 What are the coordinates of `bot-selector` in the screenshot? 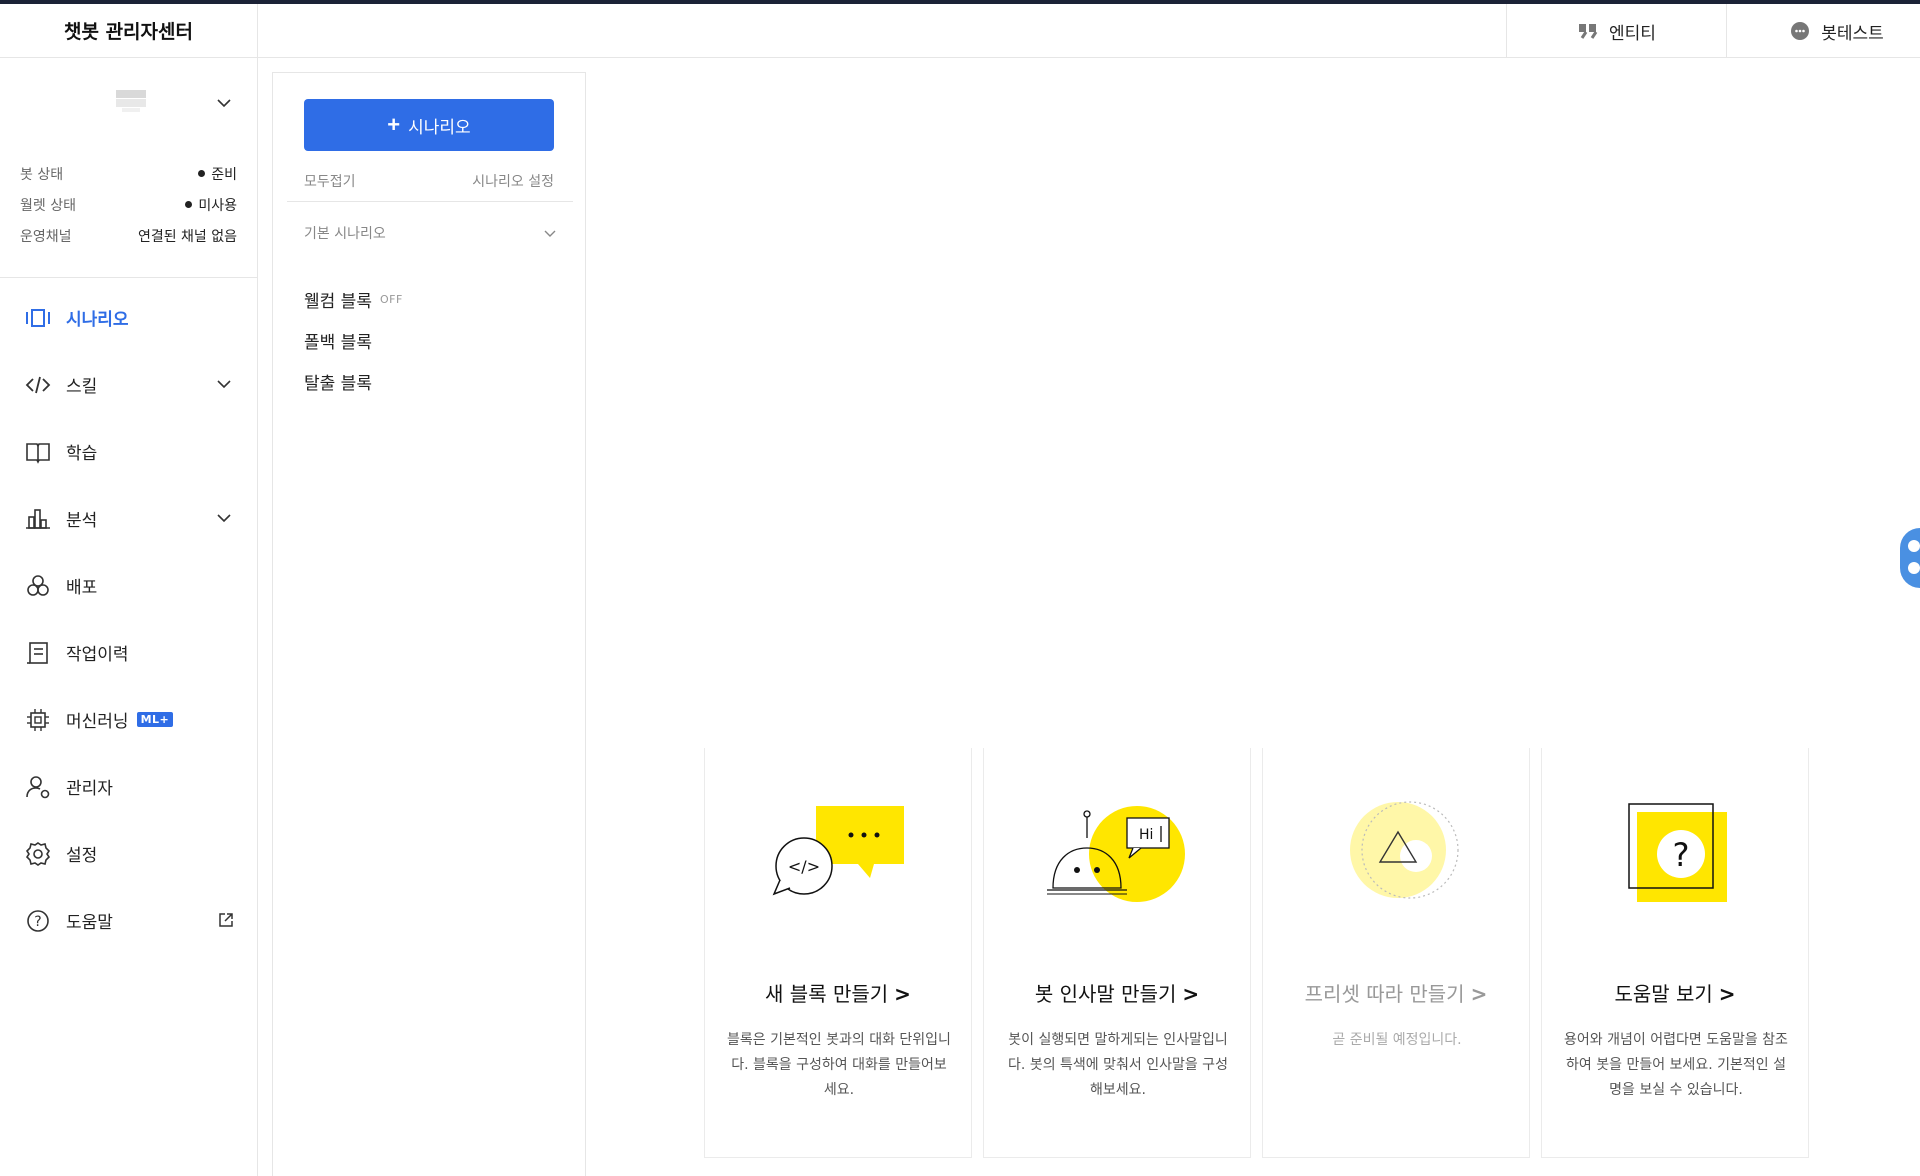 It's located at (128, 108).